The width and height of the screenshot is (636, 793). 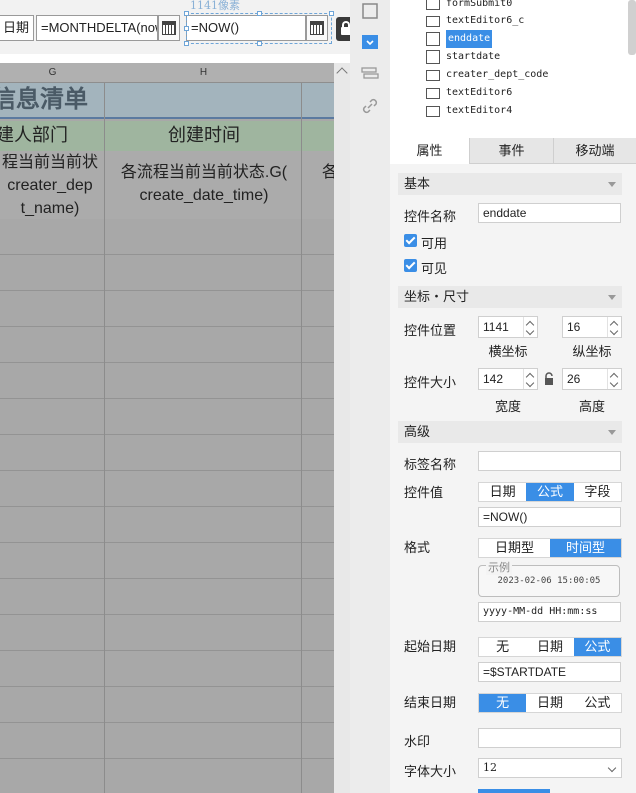 I want to click on tree-item-label: textEditor4, so click(x=479, y=110).